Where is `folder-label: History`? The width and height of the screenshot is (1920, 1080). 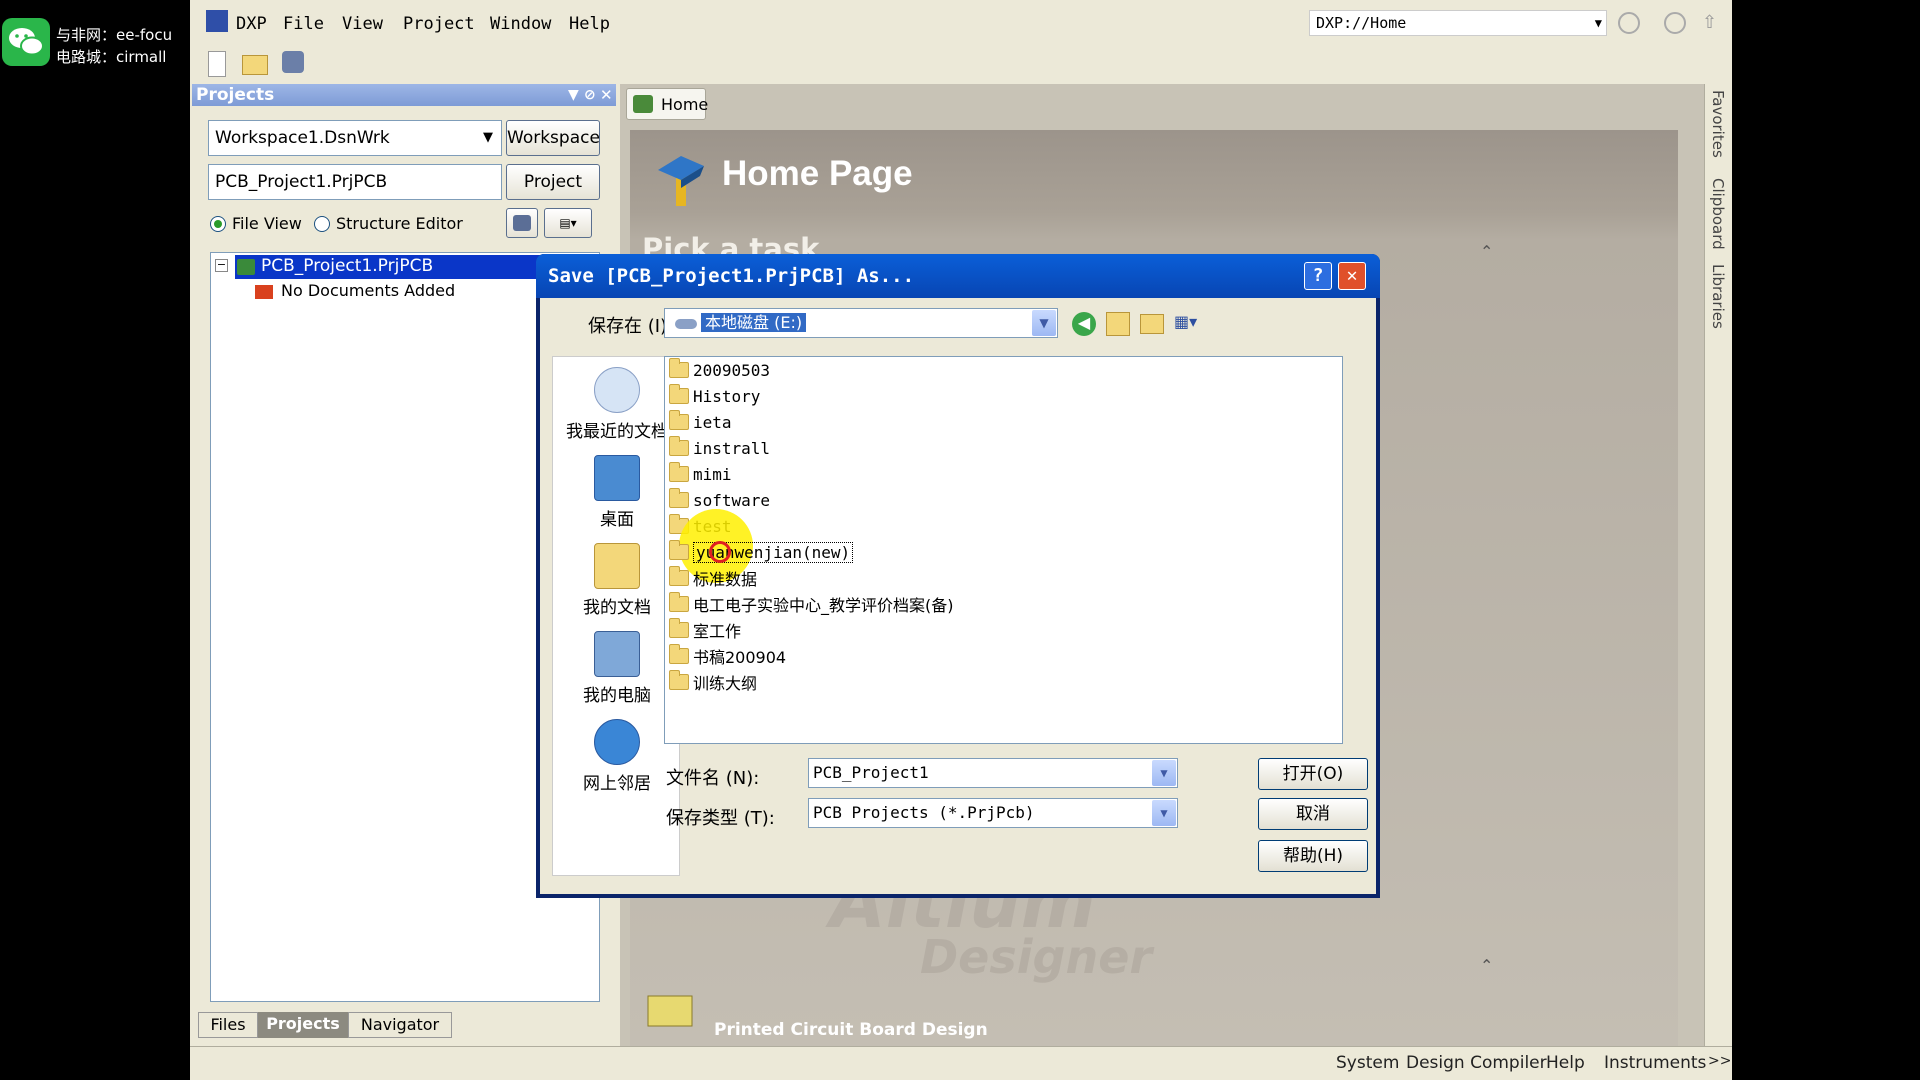
folder-label: History is located at coordinates (727, 396).